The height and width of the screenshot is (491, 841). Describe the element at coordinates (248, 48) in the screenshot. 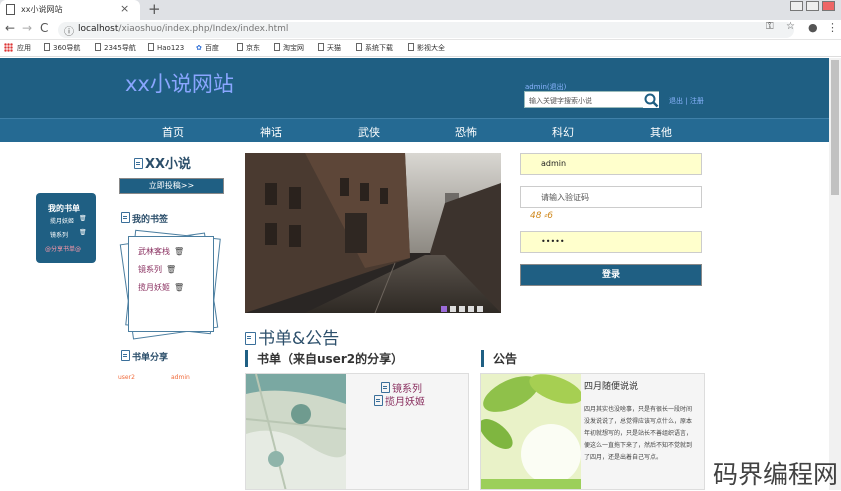

I see `bookmark-item: 京东` at that location.